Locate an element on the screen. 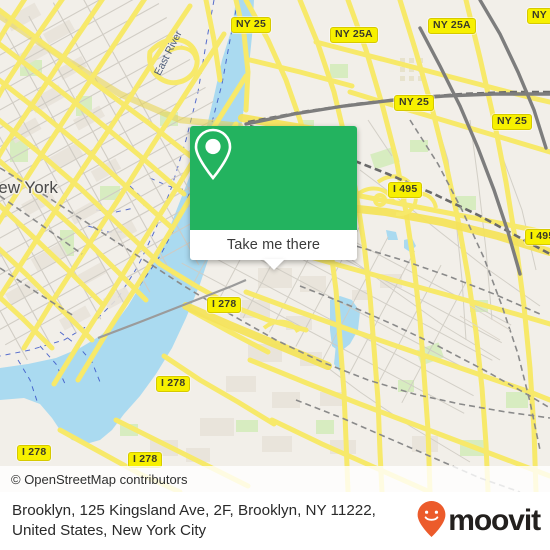 The height and width of the screenshot is (550, 550). moovit-pin-icon is located at coordinates (431, 521).